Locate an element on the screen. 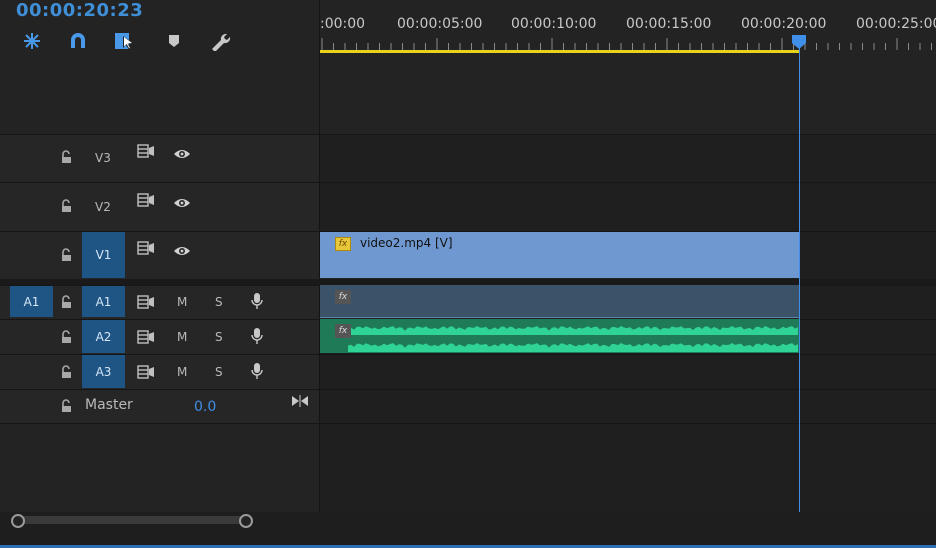  playhead-handle is located at coordinates (799, 42).